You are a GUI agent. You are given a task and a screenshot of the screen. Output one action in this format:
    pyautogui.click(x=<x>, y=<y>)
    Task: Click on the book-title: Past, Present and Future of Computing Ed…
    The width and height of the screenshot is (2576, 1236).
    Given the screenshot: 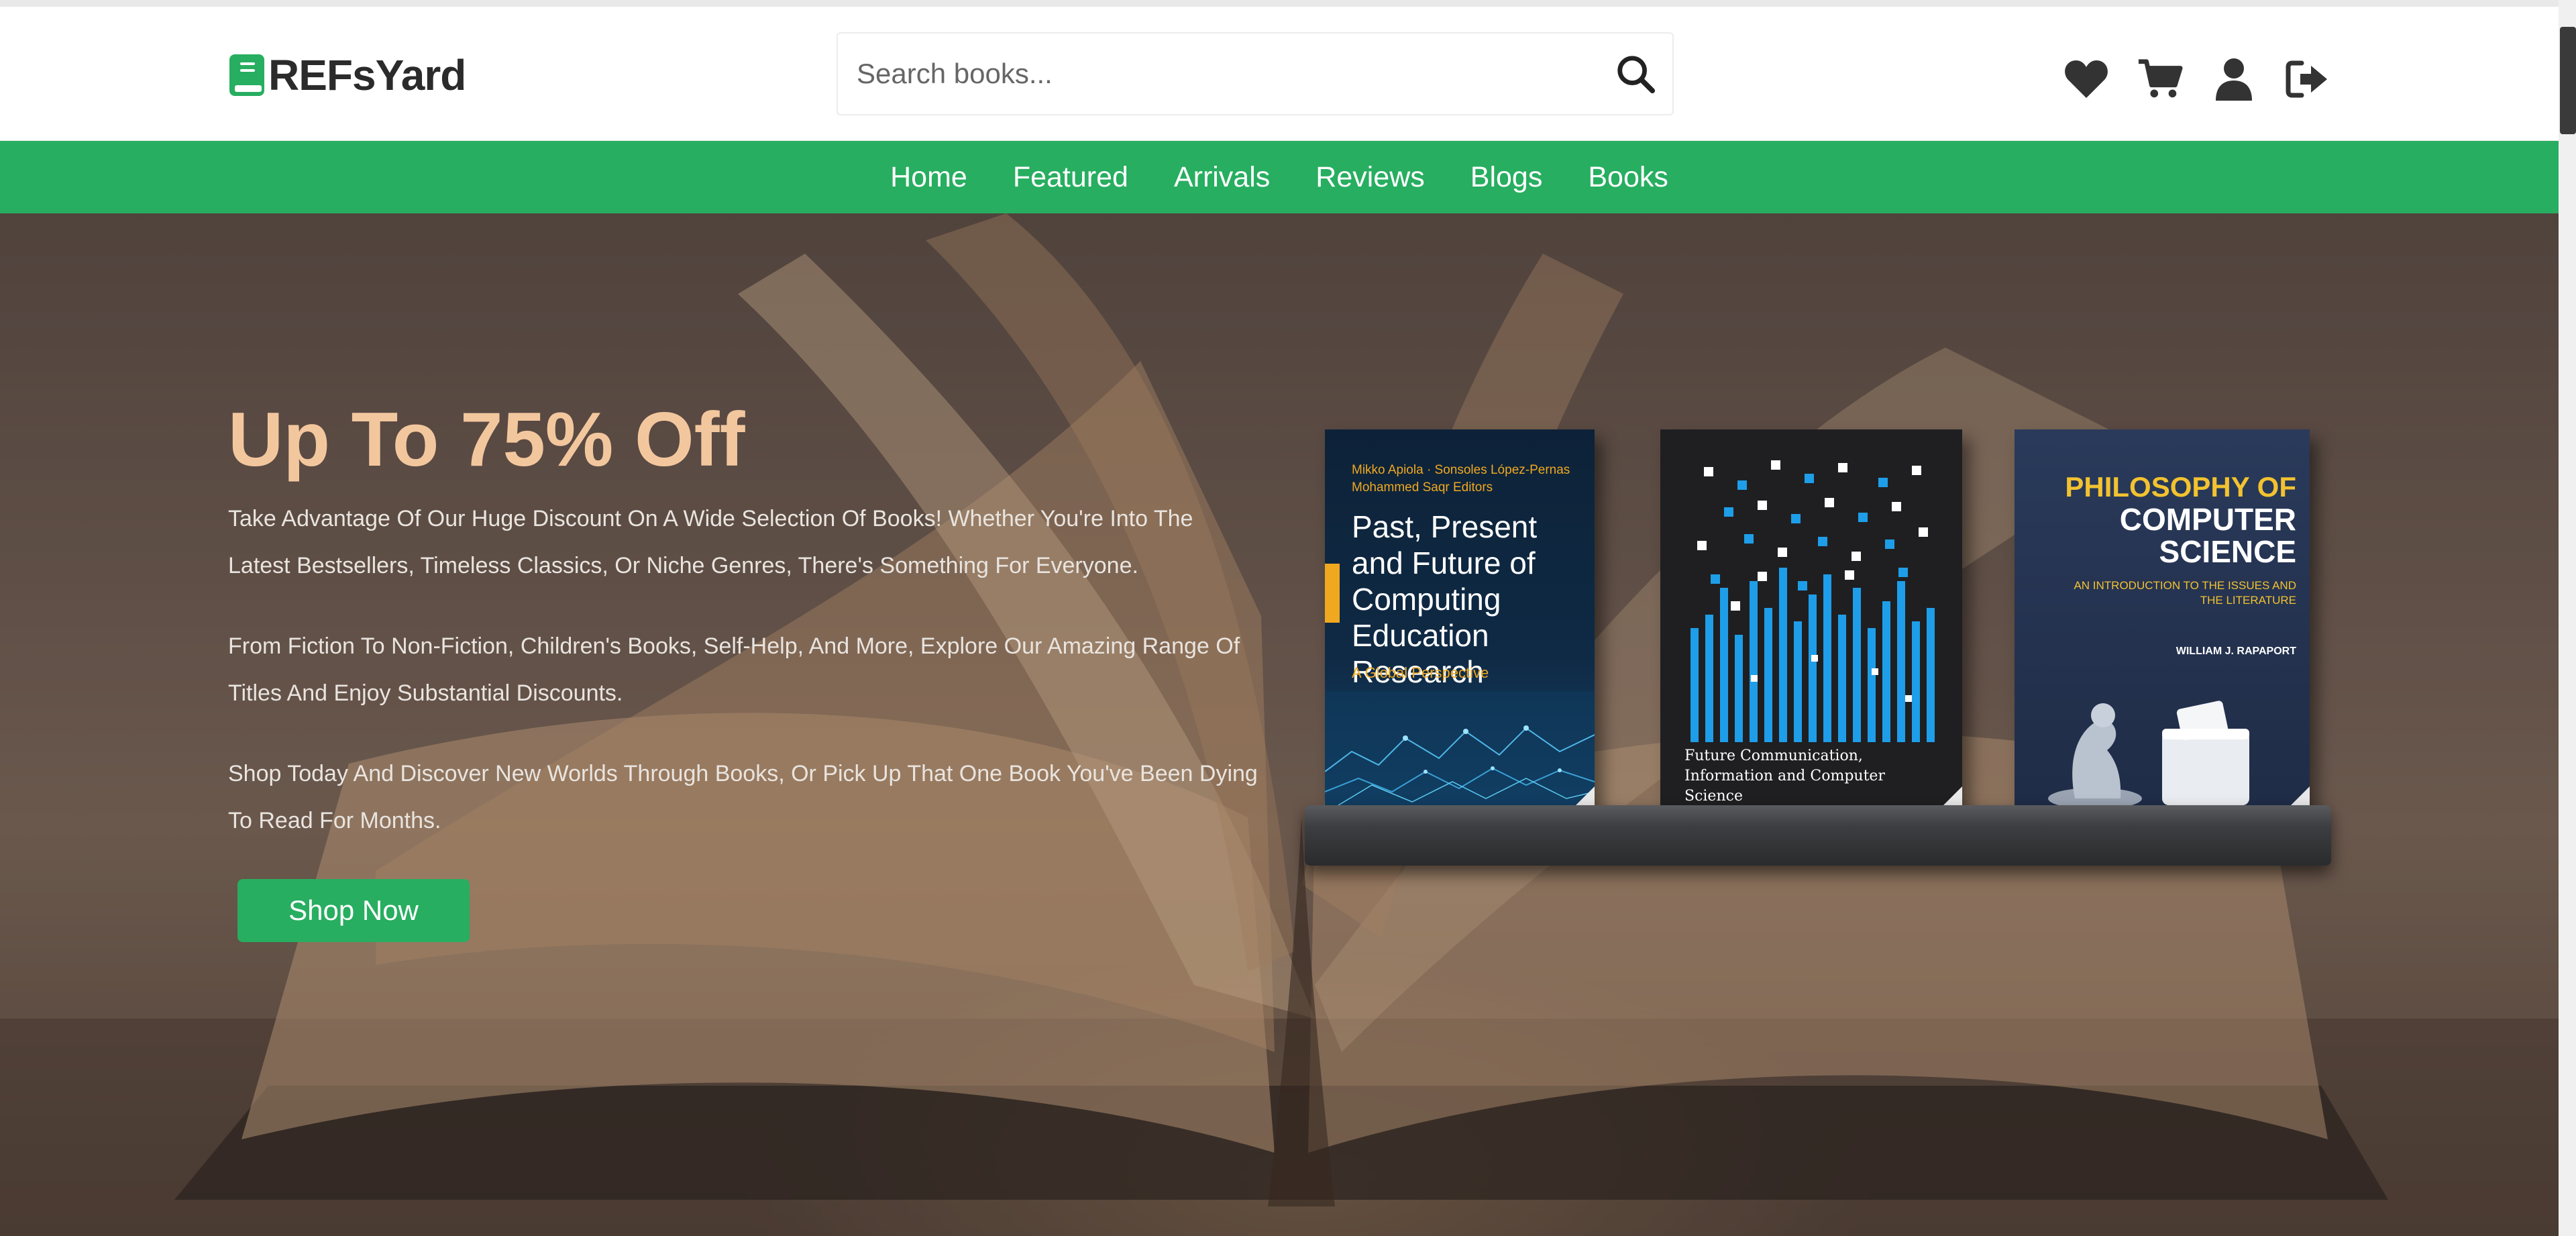 What is the action you would take?
    pyautogui.click(x=1445, y=599)
    